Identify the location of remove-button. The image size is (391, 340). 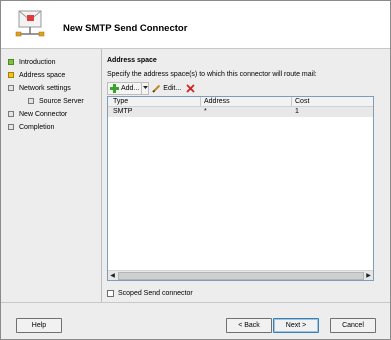
(190, 88).